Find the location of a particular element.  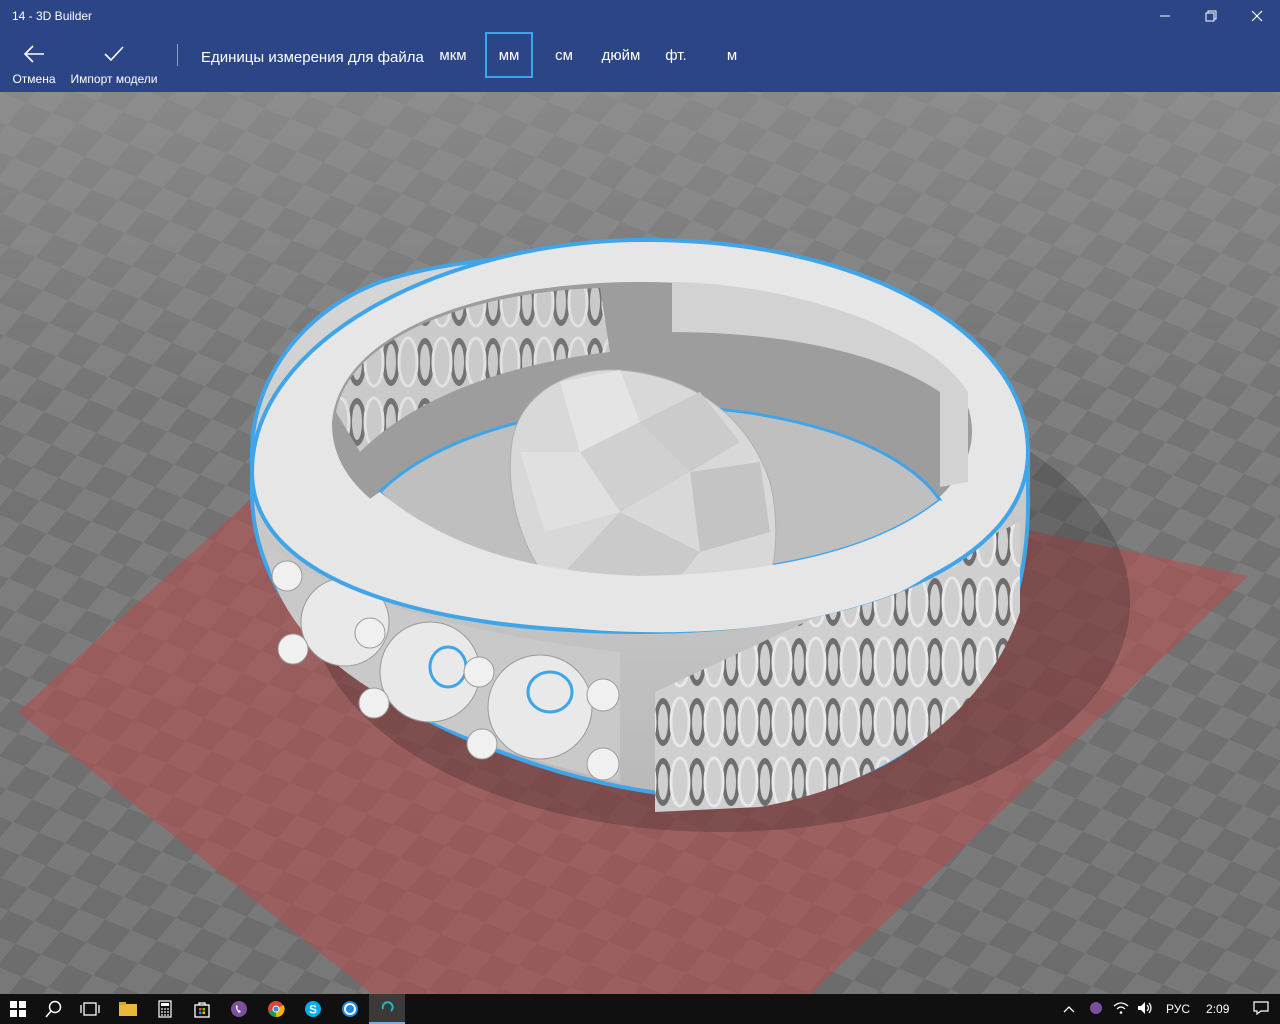

unit-option-foot: фт. is located at coordinates (676, 55).